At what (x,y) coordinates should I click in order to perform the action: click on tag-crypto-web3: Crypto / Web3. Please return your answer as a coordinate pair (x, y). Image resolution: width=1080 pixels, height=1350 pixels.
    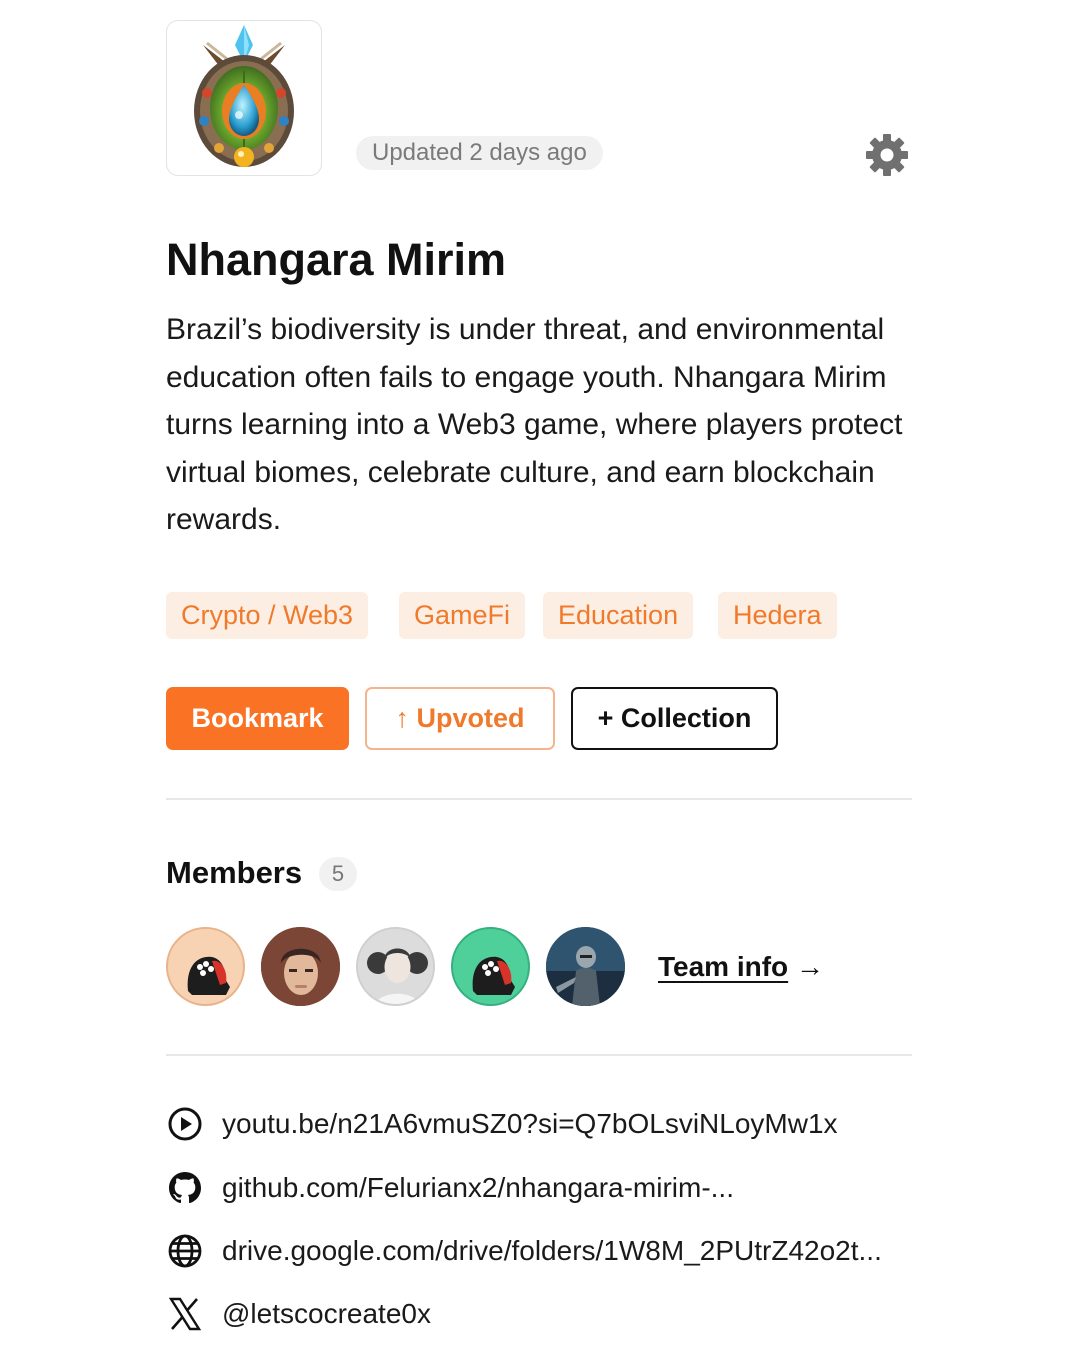
    Looking at the image, I should click on (267, 615).